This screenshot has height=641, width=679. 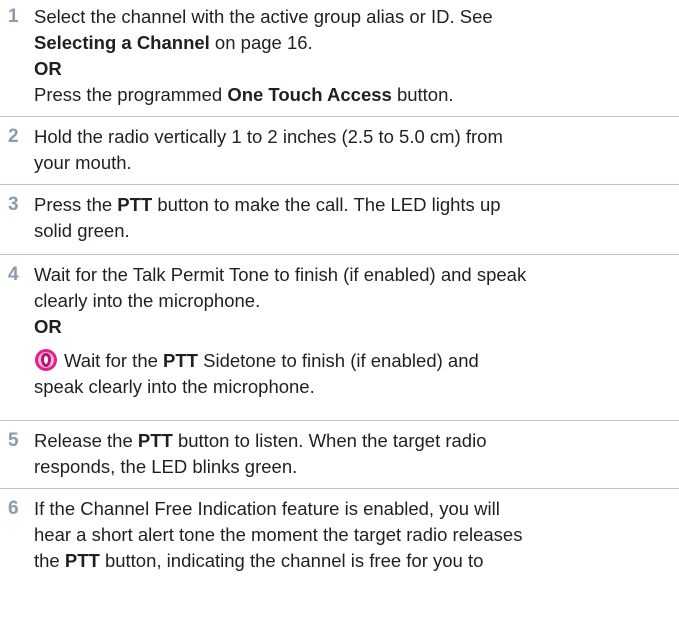 What do you see at coordinates (114, 360) in the screenshot?
I see `step-text-fragment: Wait for the` at bounding box center [114, 360].